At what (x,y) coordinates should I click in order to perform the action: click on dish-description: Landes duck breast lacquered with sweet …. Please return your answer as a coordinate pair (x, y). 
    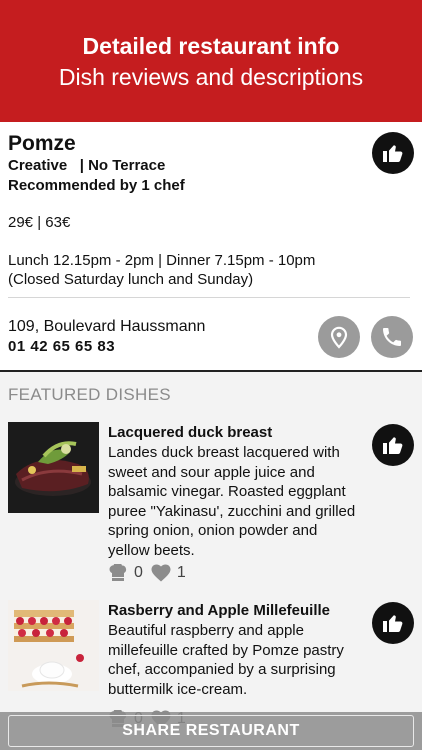
    Looking at the image, I should click on (232, 501).